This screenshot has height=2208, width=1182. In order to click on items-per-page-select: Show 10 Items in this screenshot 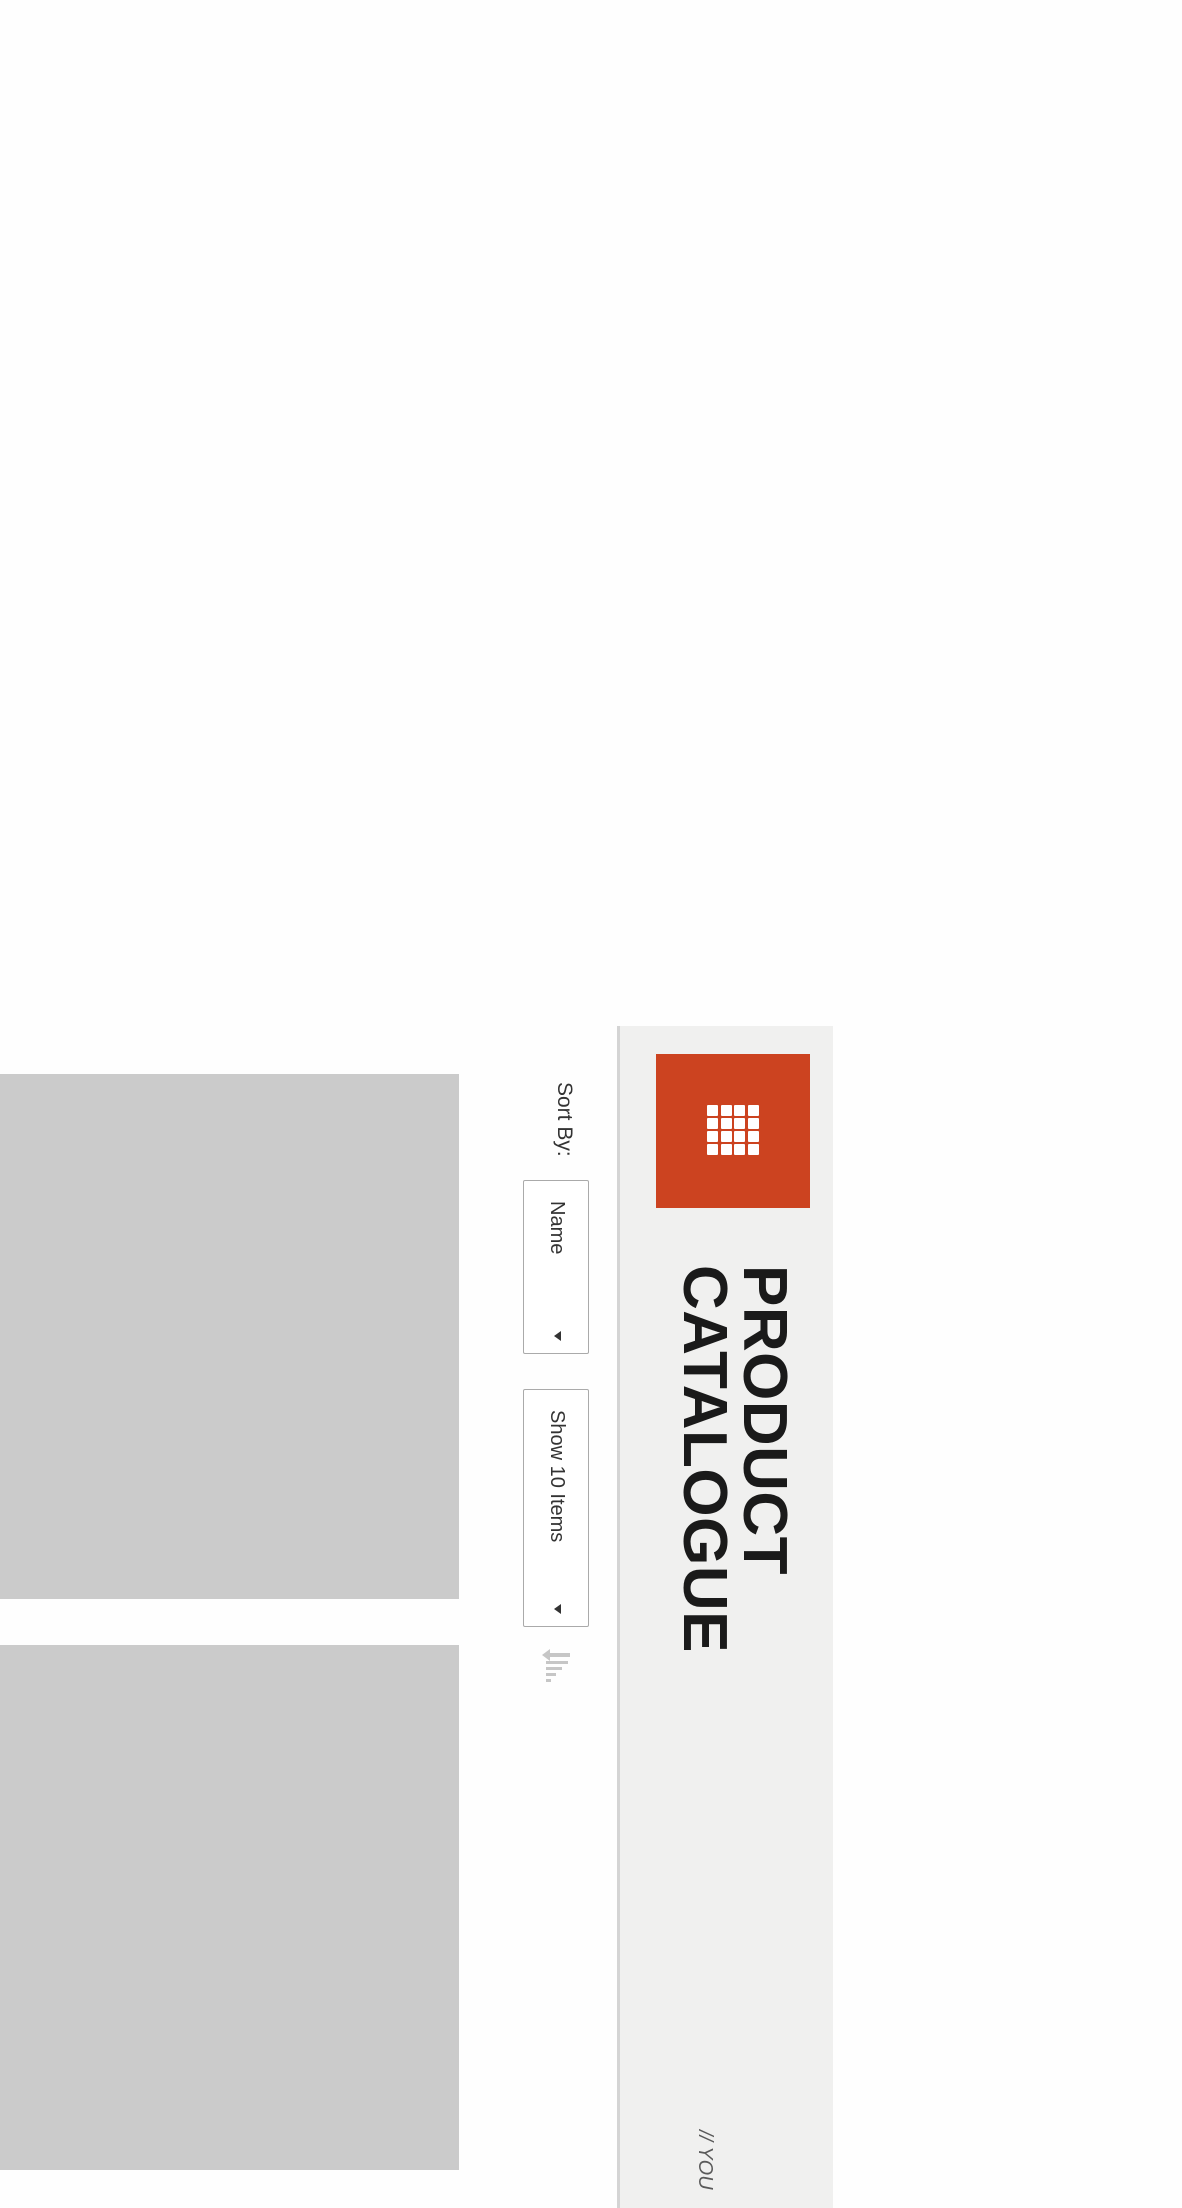, I will do `click(556, 1508)`.